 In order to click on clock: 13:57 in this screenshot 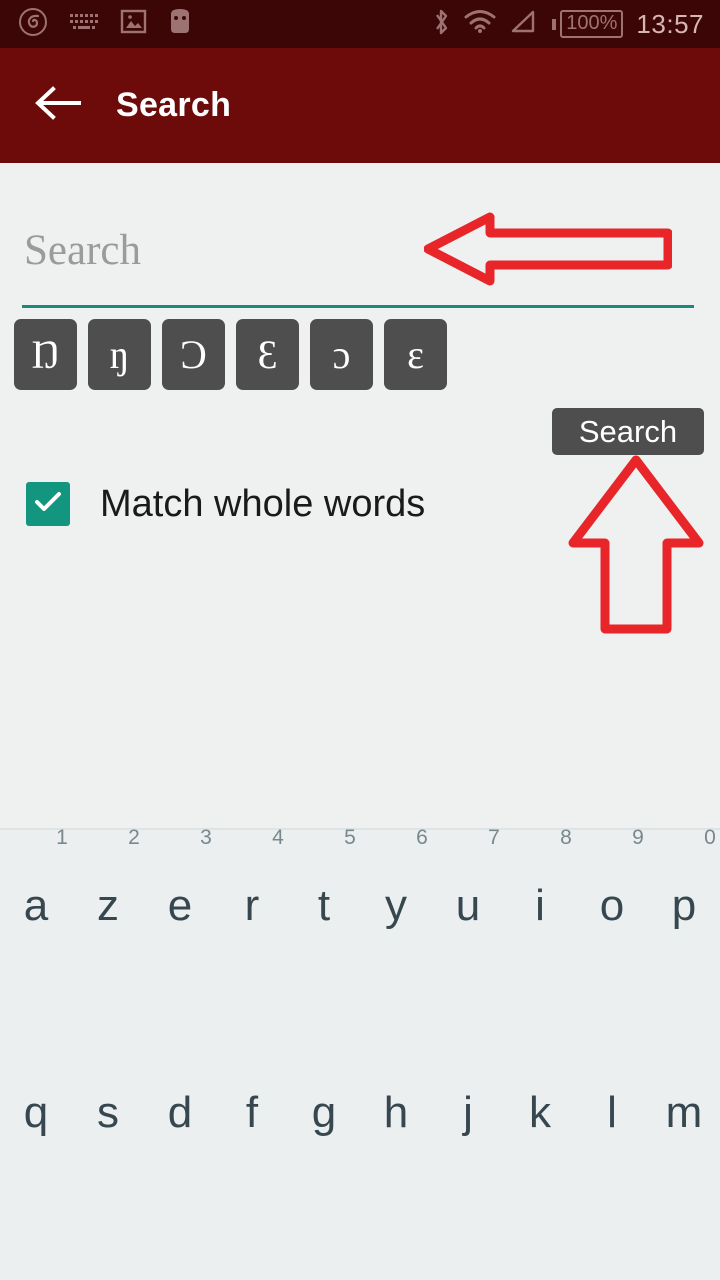, I will do `click(670, 23)`.